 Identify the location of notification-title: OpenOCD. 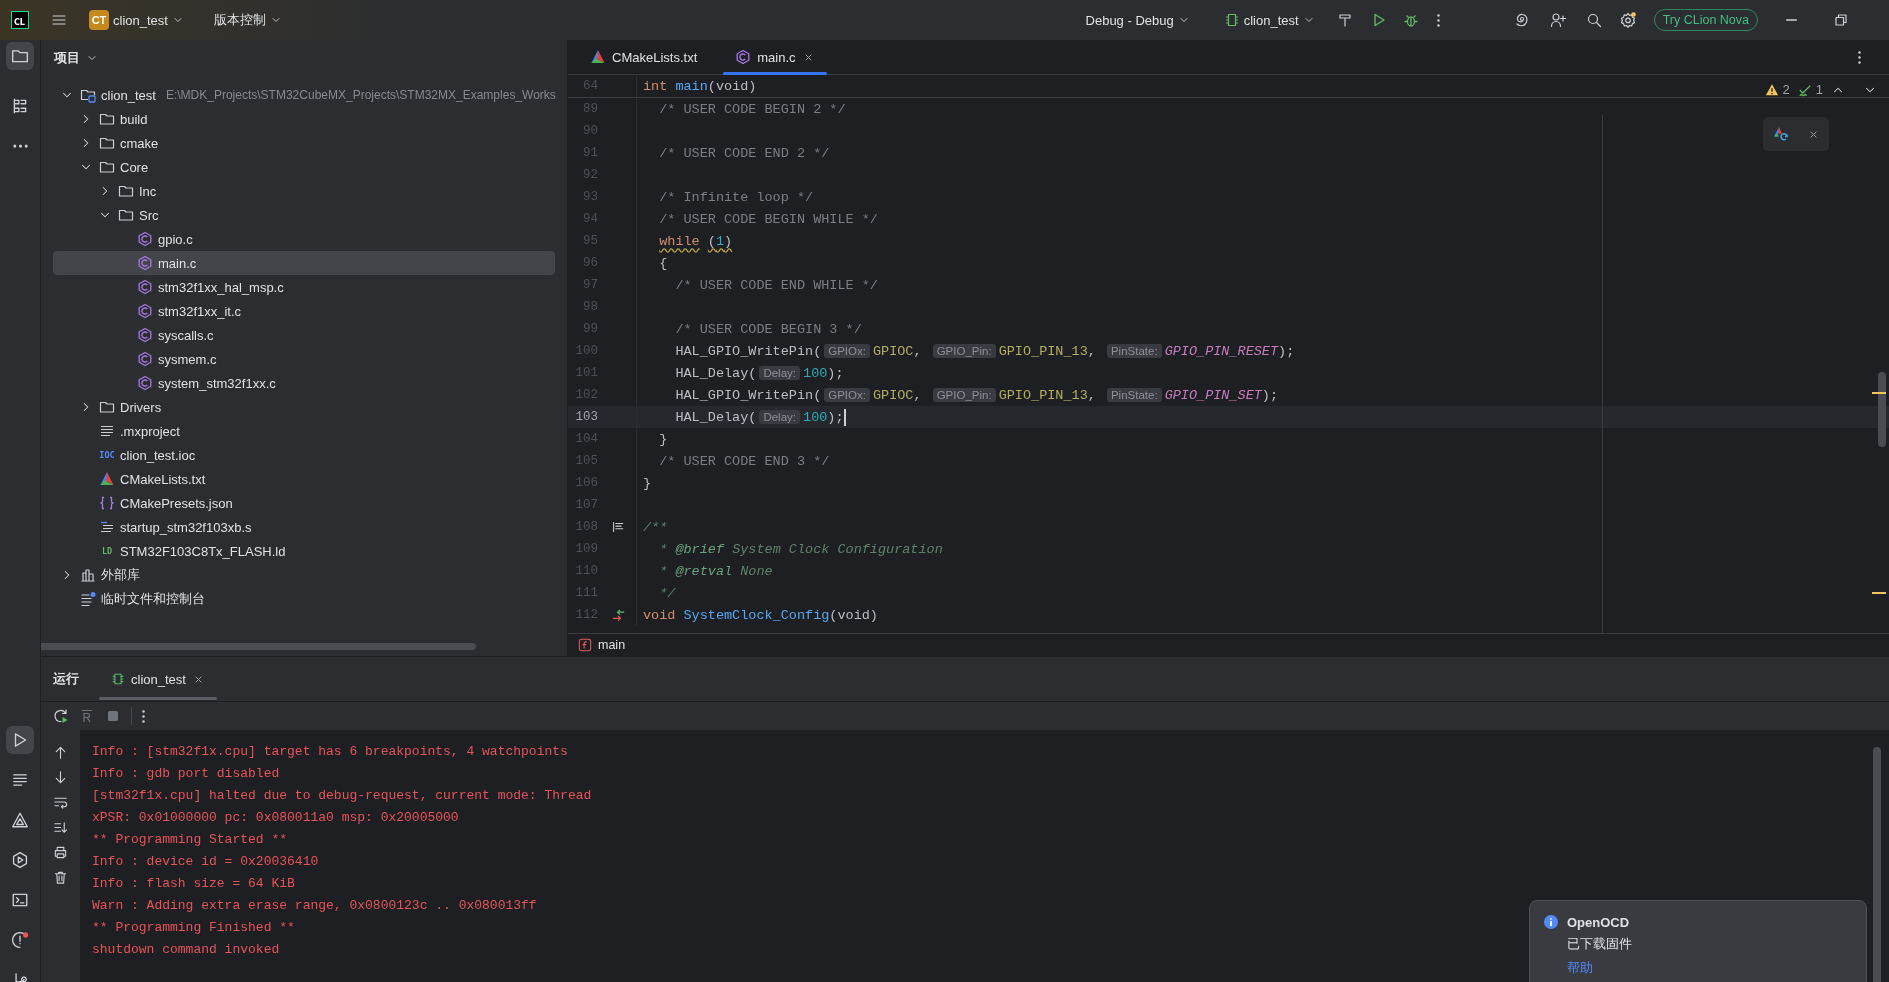
(1598, 923).